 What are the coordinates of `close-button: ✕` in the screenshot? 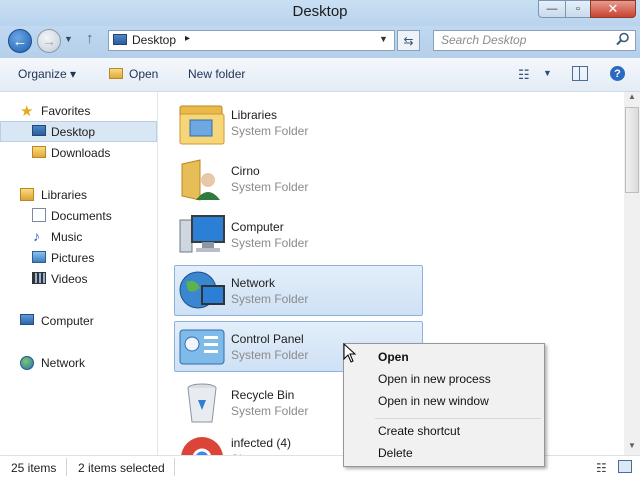 It's located at (613, 9).